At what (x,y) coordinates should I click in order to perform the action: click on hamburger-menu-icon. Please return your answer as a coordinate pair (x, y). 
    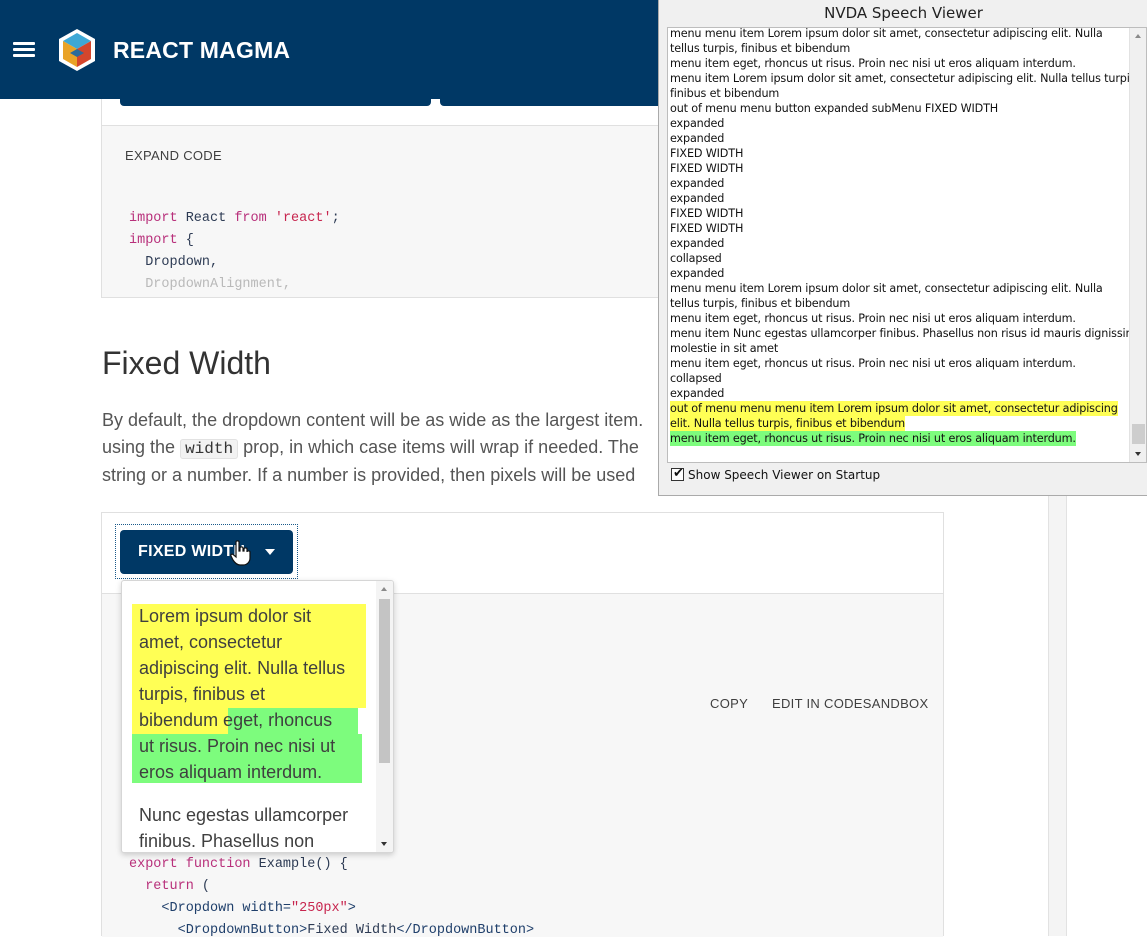
    Looking at the image, I should click on (24, 50).